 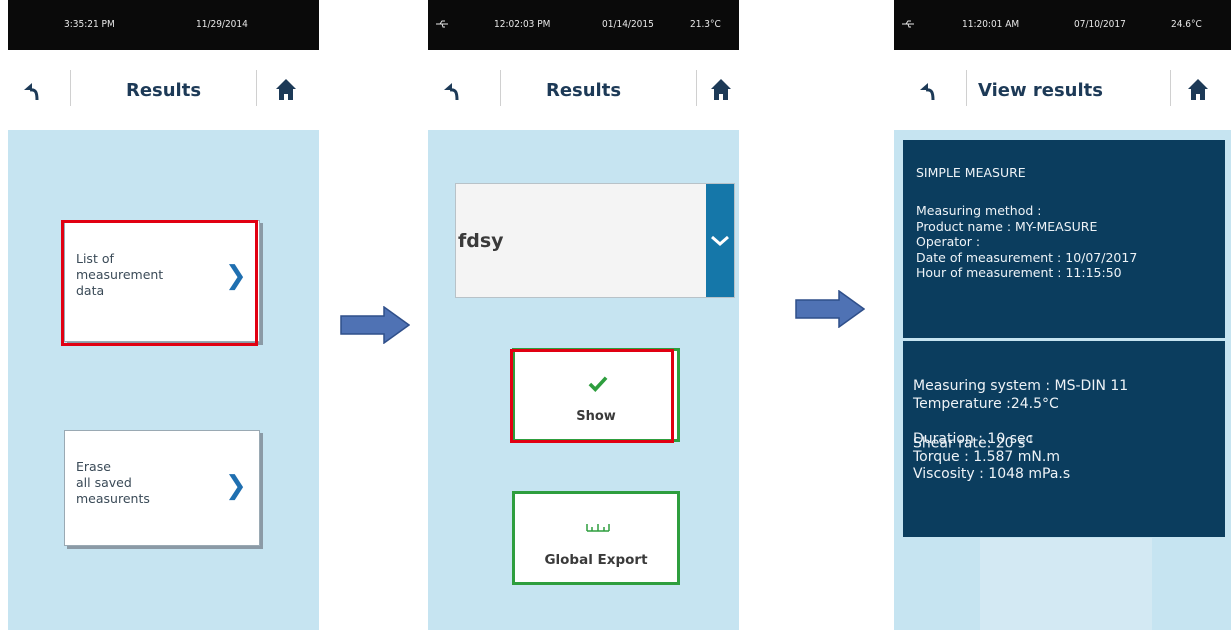 What do you see at coordinates (596, 395) in the screenshot?
I see `show-button: Show` at bounding box center [596, 395].